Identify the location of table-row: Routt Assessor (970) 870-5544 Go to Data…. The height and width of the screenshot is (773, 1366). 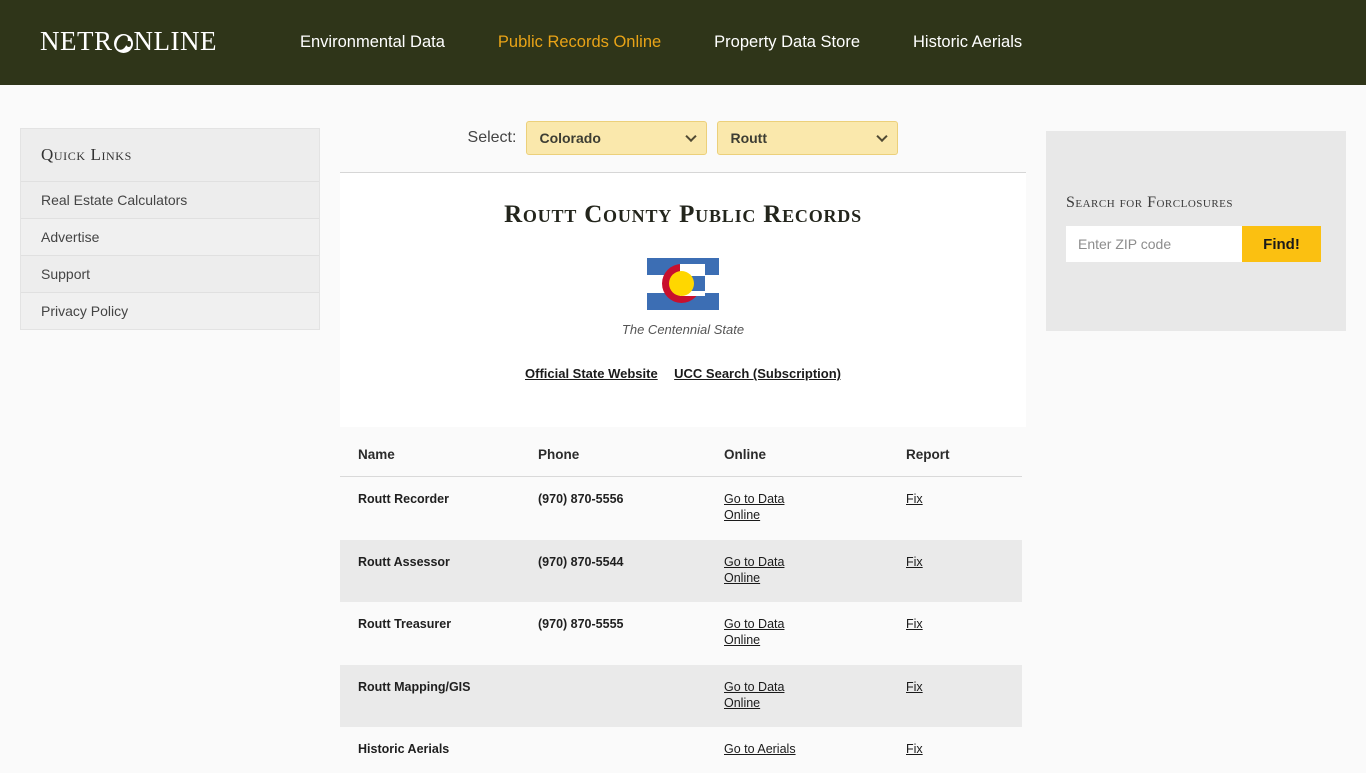
(681, 570).